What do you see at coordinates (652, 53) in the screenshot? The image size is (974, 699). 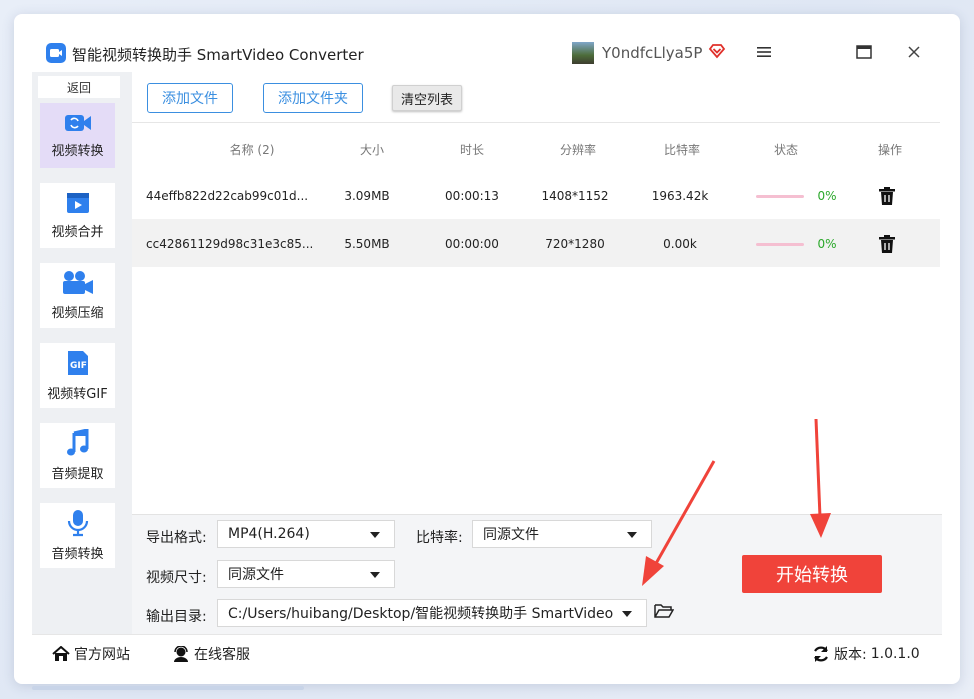 I see `user-name: Y0ndfcLlya5P` at bounding box center [652, 53].